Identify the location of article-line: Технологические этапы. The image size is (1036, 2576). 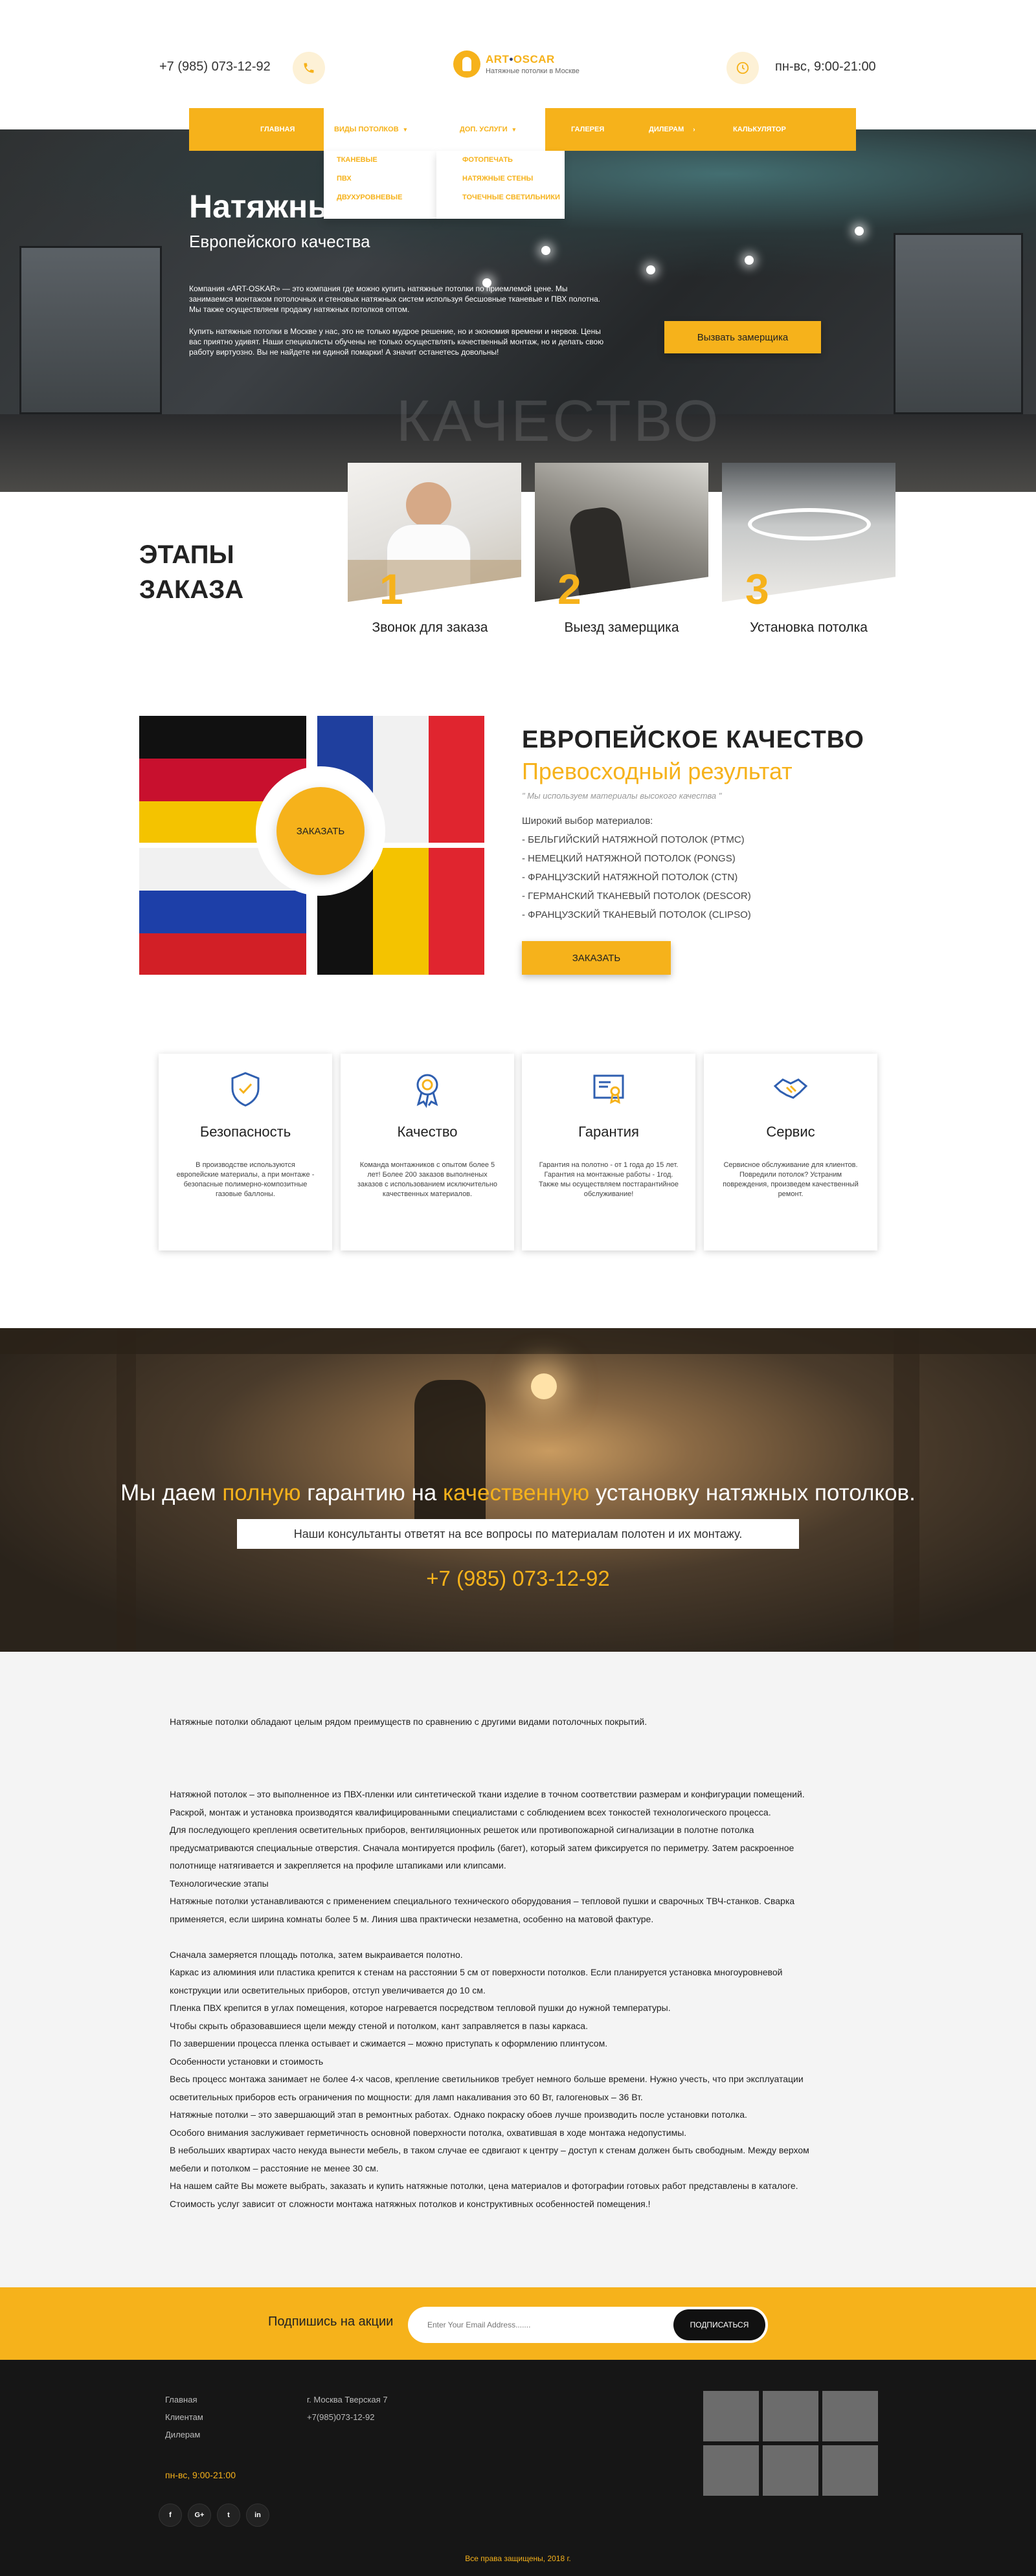
(219, 1883).